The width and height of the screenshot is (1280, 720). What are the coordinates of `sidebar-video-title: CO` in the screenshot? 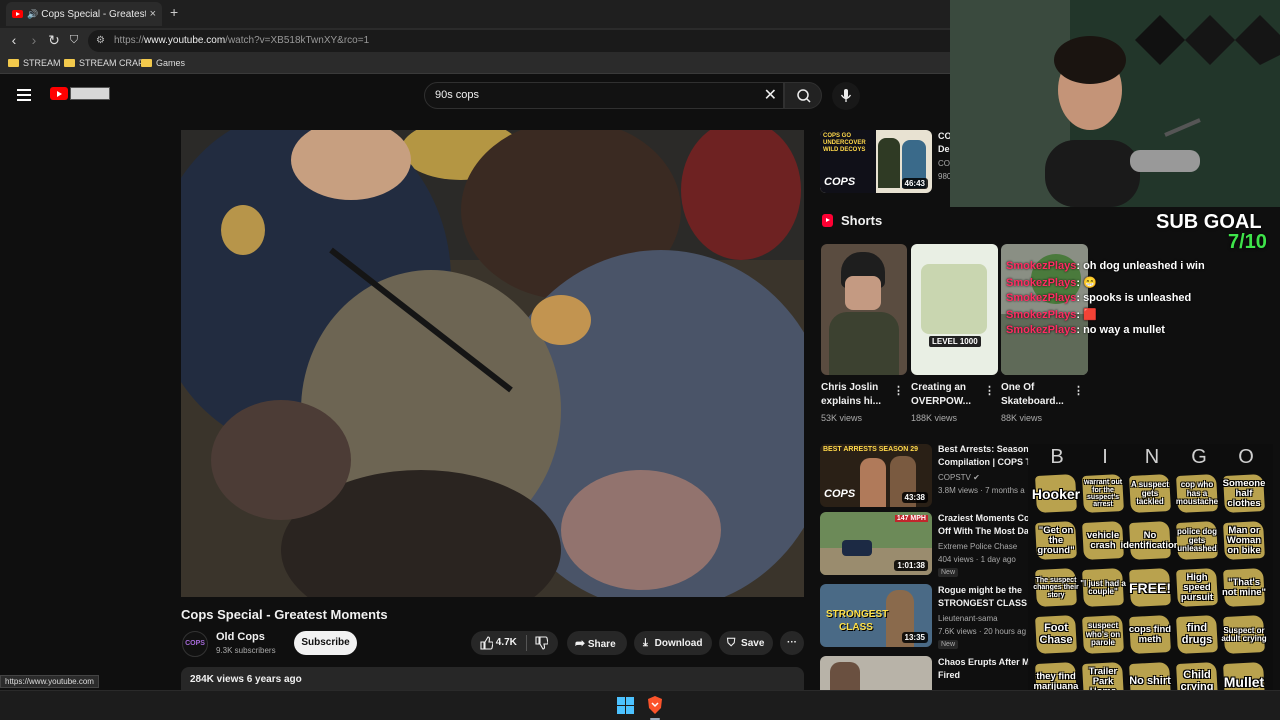 It's located at (944, 136).